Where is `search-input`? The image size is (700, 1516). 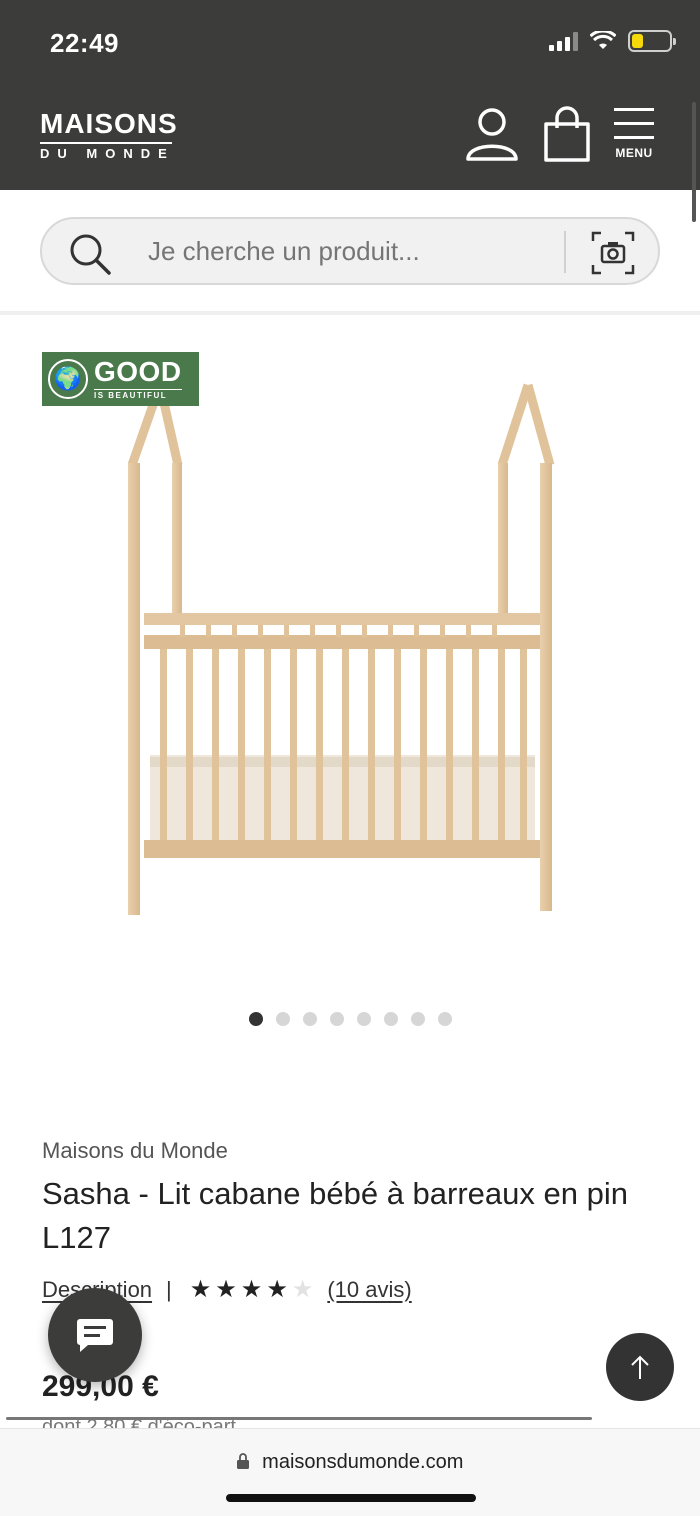
search-input is located at coordinates (348, 251).